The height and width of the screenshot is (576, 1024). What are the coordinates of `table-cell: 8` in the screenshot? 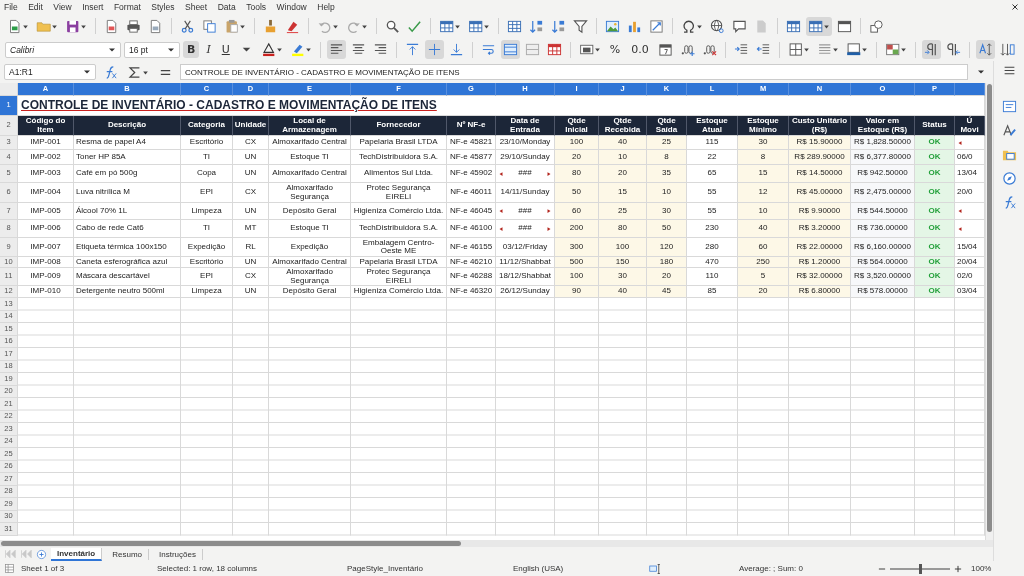 It's located at (667, 157).